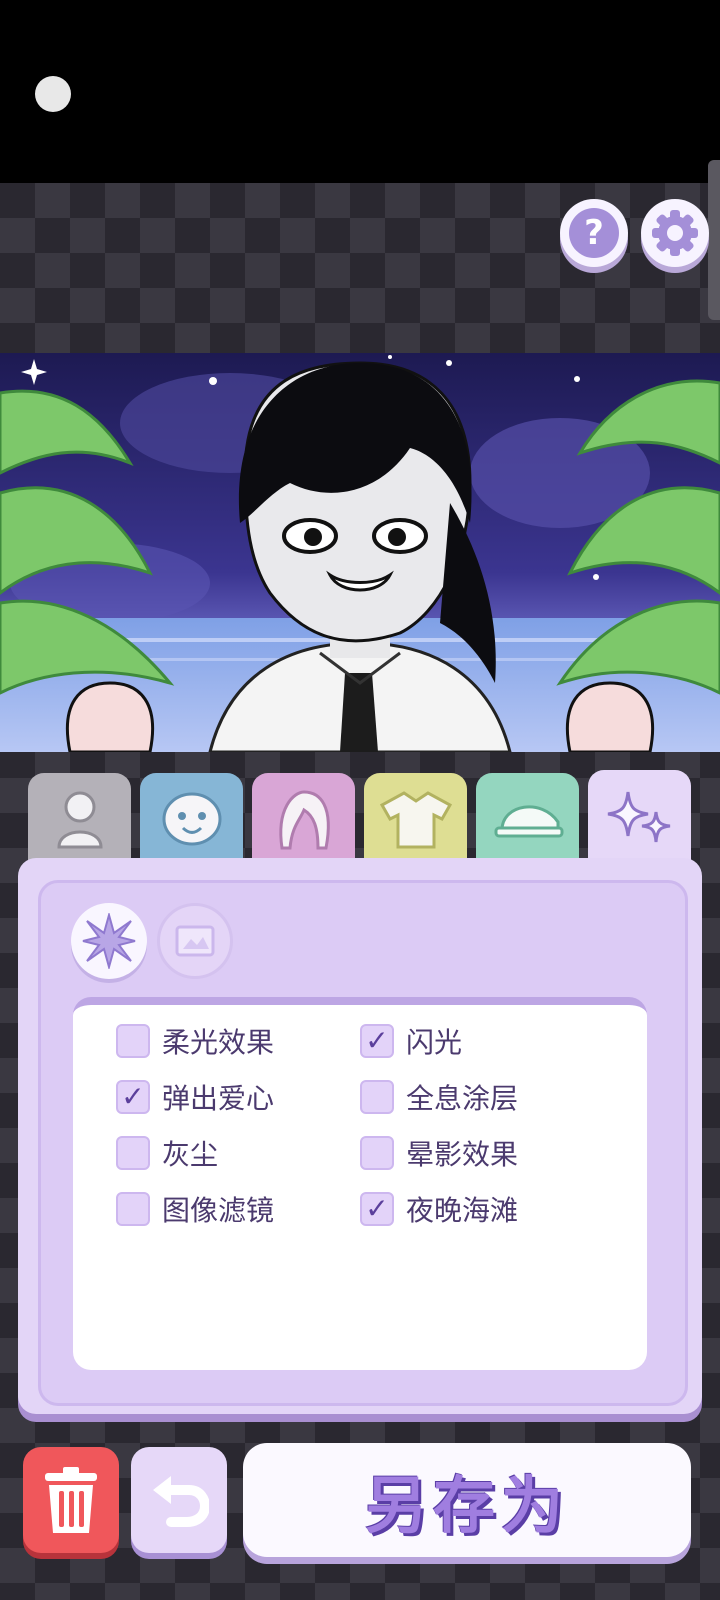 This screenshot has height=1600, width=720. I want to click on dust-checkbox, so click(133, 1153).